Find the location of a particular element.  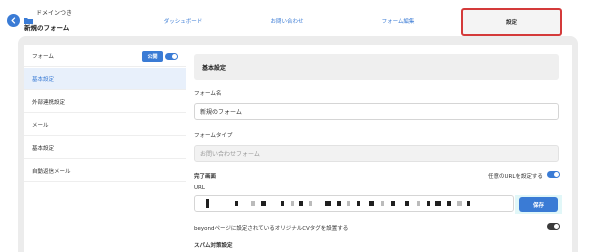

complete-page-label: 完了画面 is located at coordinates (205, 177).